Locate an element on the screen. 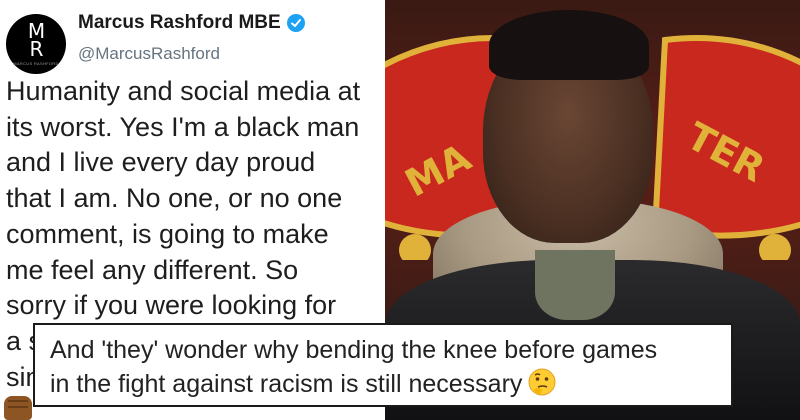  verified-badge-icon is located at coordinates (295, 23).